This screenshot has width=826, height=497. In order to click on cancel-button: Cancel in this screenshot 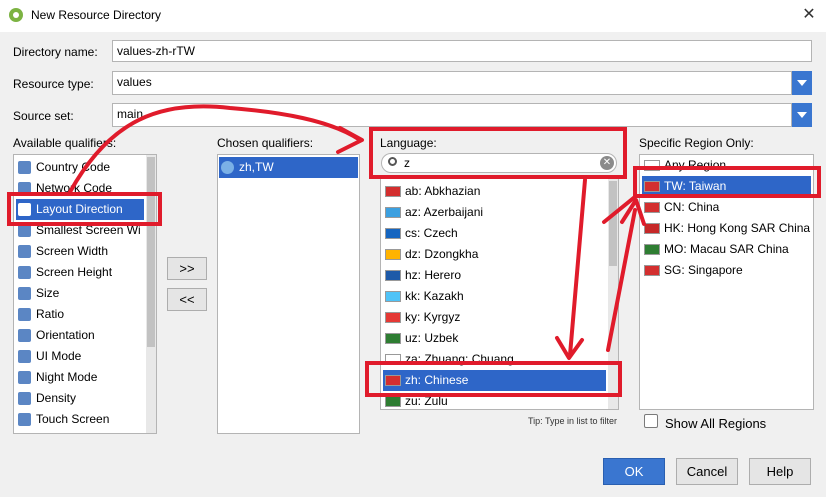, I will do `click(707, 471)`.